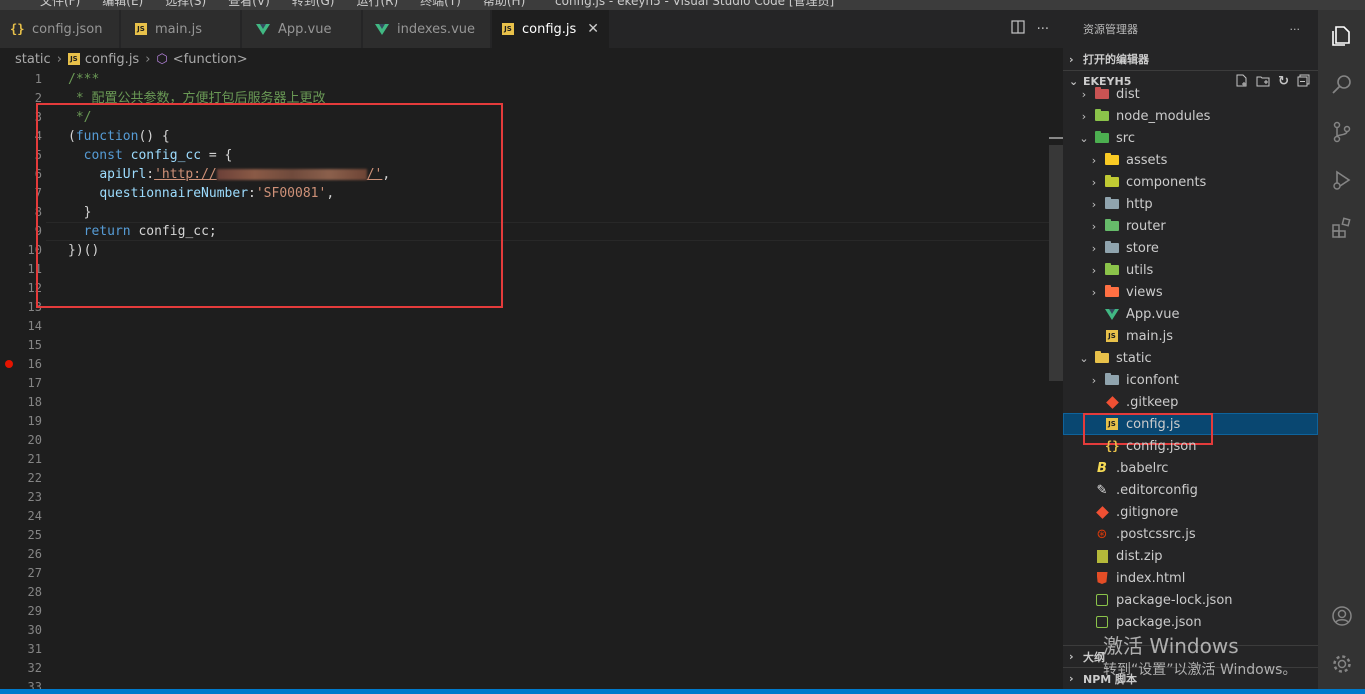 Image resolution: width=1365 pixels, height=694 pixels. I want to click on explorer-header: 资源管理器 ···, so click(1190, 29).